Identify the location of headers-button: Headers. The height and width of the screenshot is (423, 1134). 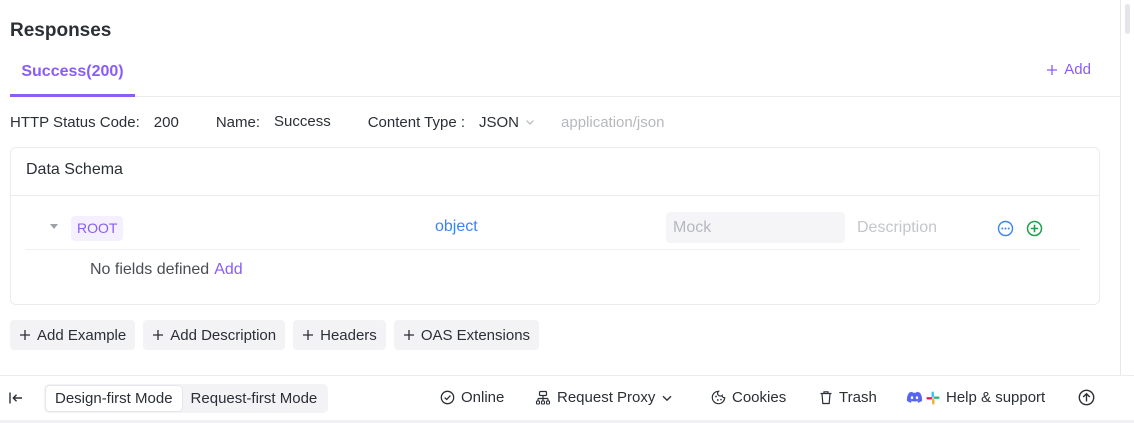
(339, 335).